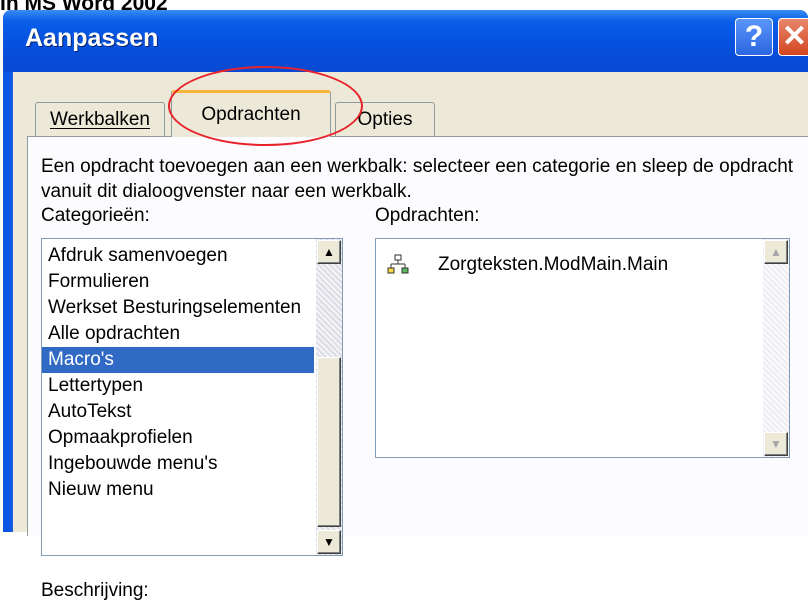  What do you see at coordinates (95, 215) in the screenshot?
I see `categories-label: Categorieën:` at bounding box center [95, 215].